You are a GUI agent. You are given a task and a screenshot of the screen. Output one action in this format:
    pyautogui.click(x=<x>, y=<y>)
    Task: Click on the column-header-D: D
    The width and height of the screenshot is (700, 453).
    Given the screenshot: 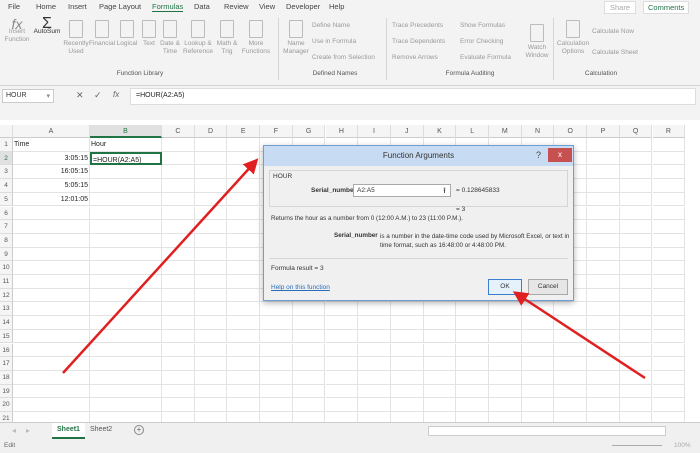 What is the action you would take?
    pyautogui.click(x=211, y=131)
    